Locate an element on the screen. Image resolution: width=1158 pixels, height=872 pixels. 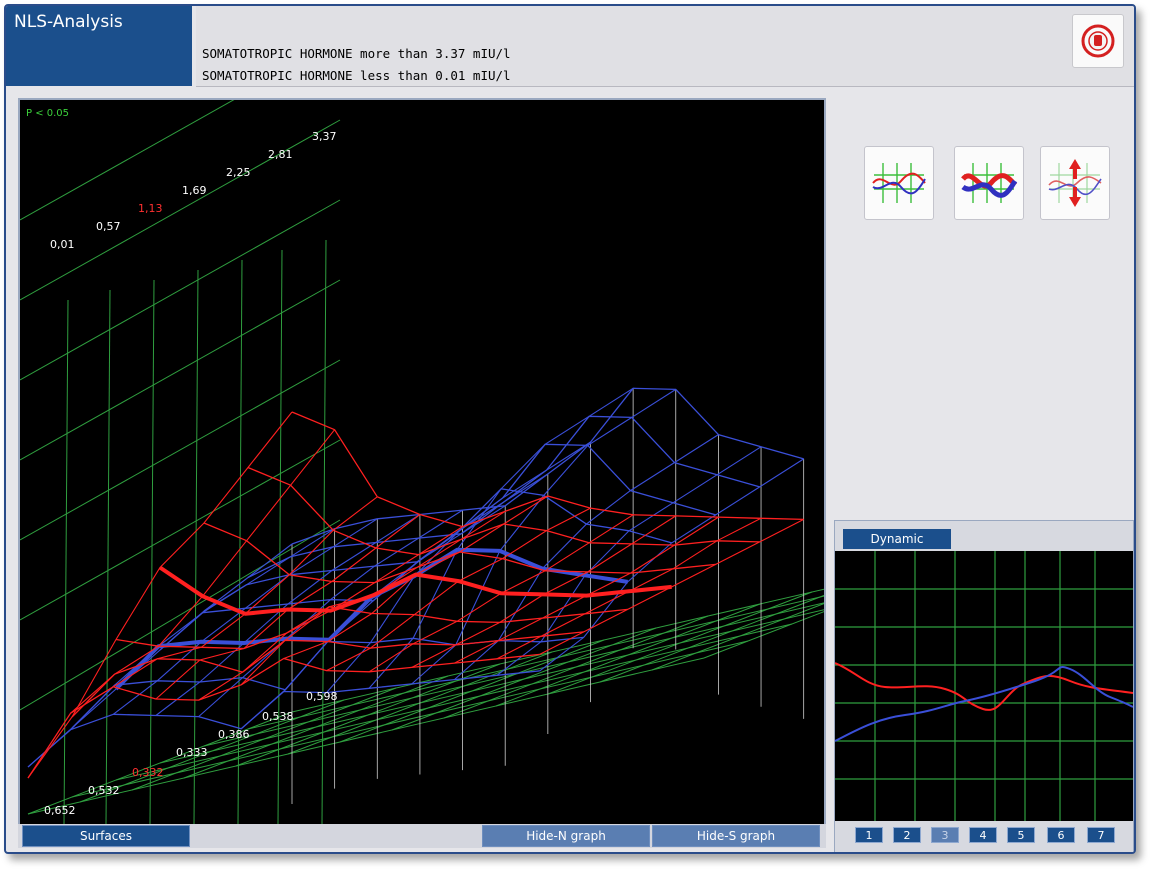
page-button-5: 5 is located at coordinates (1021, 835).